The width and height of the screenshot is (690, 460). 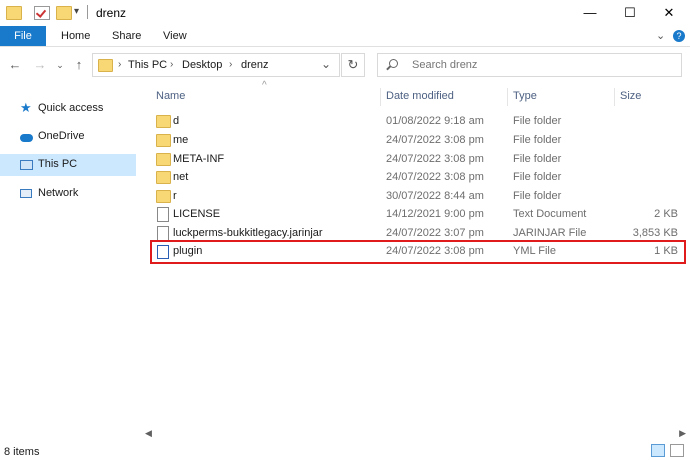 What do you see at coordinates (26, 165) in the screenshot?
I see `computer-icon` at bounding box center [26, 165].